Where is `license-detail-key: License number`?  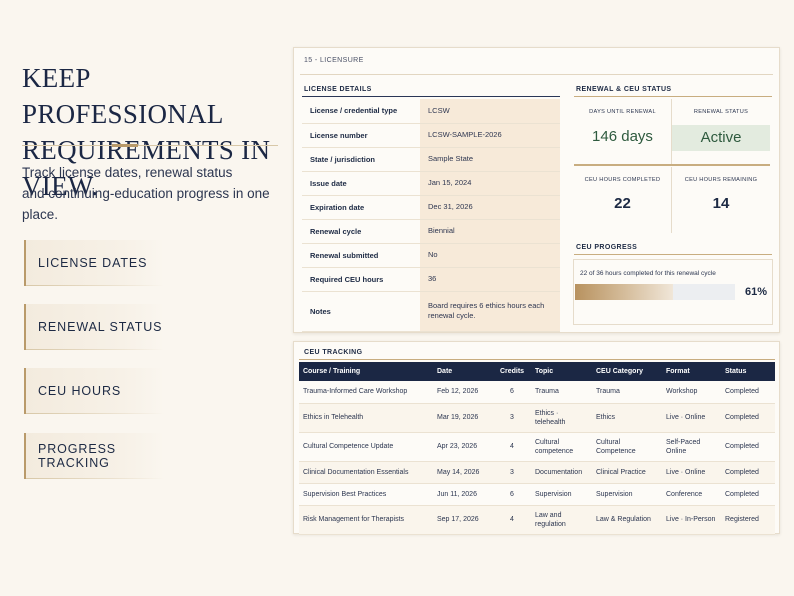 license-detail-key: License number is located at coordinates (361, 135).